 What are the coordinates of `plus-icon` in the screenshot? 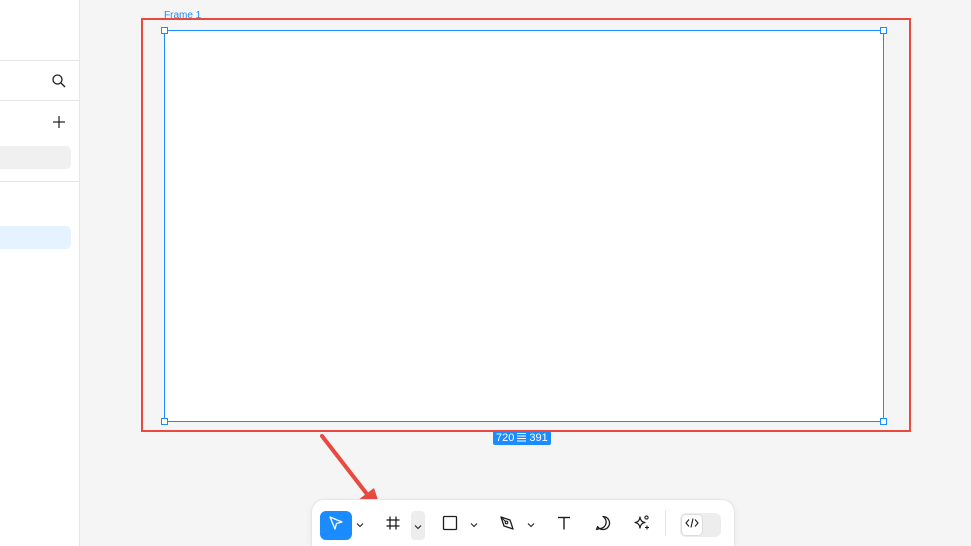 It's located at (59, 122).